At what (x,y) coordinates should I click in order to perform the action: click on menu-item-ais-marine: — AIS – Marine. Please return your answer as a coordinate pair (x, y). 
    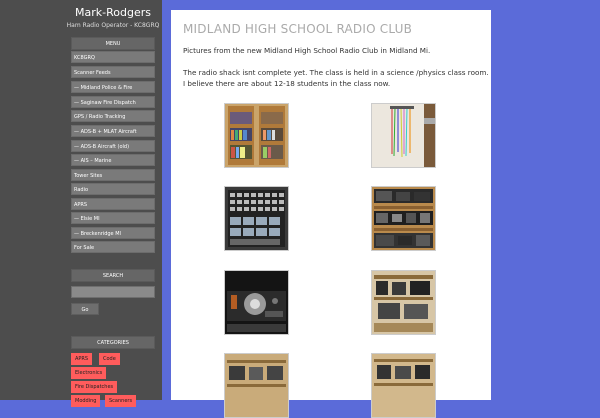
    Looking at the image, I should click on (113, 160).